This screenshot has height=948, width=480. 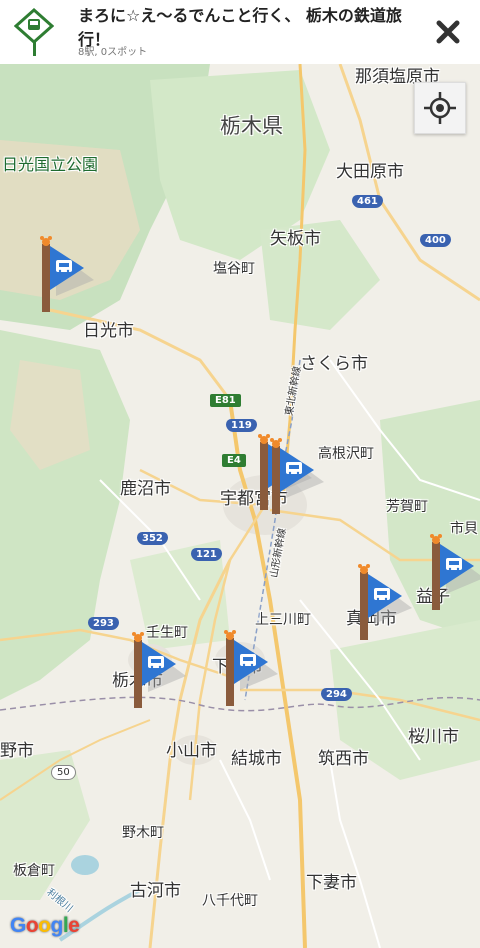 What do you see at coordinates (370, 172) in the screenshot?
I see `city-label: 大田原市` at bounding box center [370, 172].